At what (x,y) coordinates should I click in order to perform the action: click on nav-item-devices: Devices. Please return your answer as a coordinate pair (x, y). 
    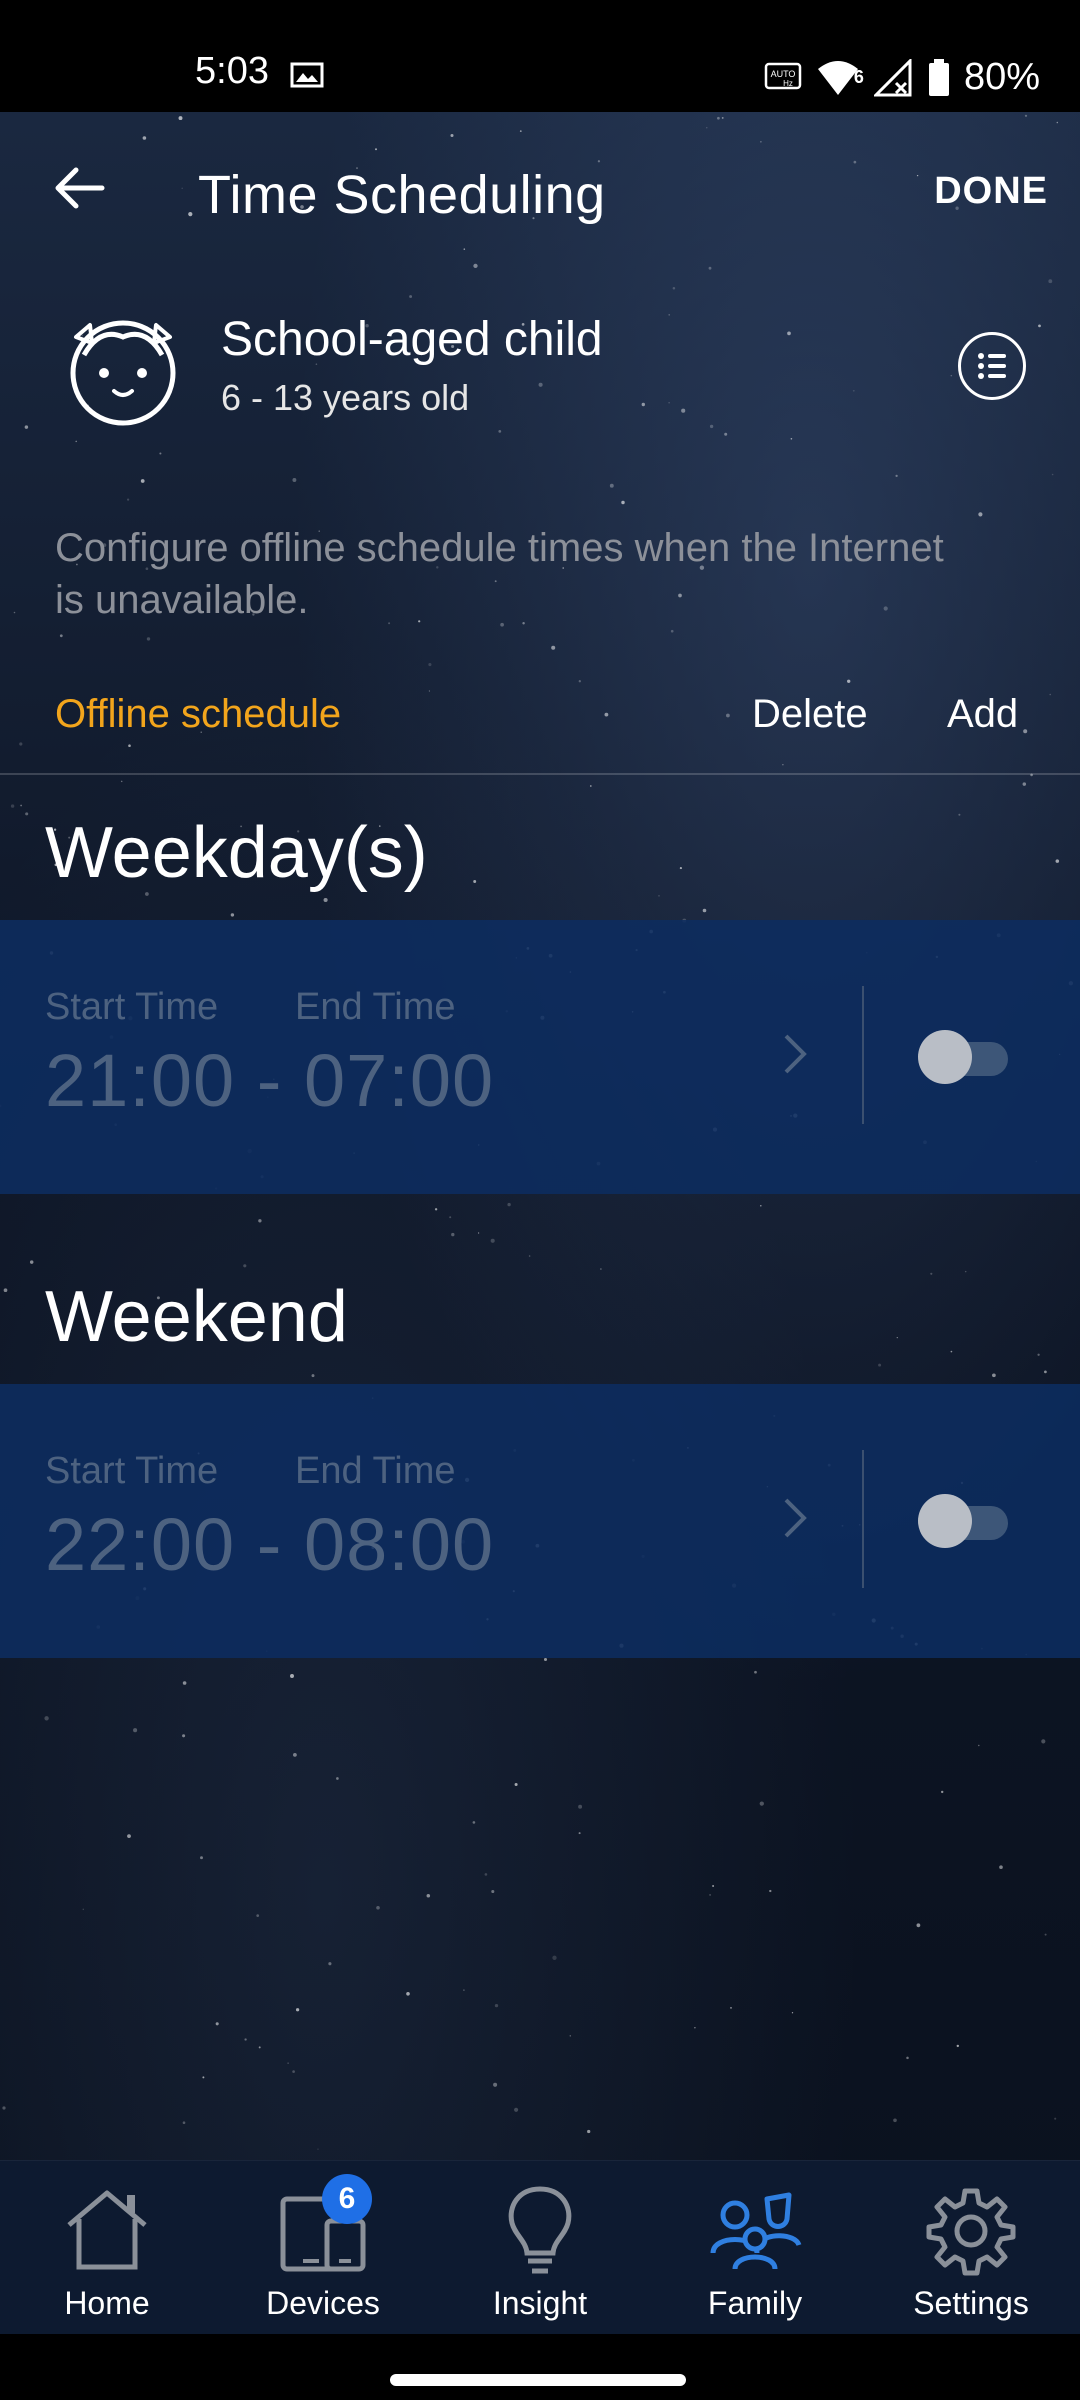
    Looking at the image, I should click on (323, 2248).